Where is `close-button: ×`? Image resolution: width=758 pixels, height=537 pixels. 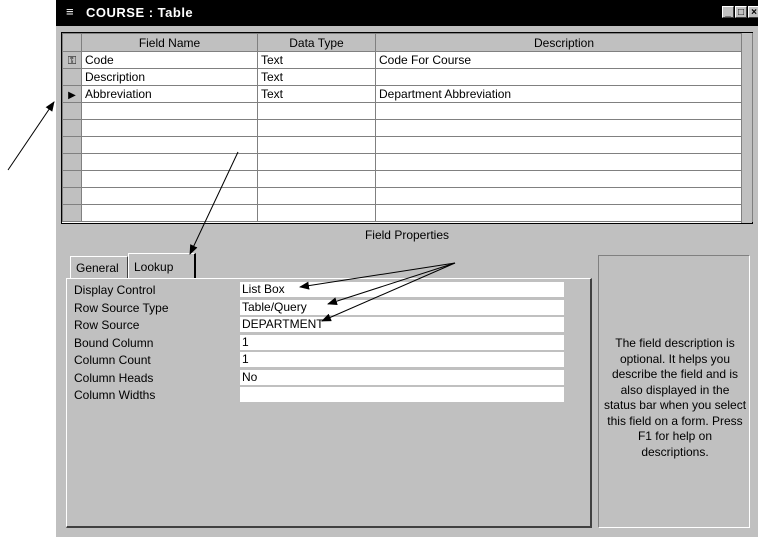 close-button: × is located at coordinates (753, 12).